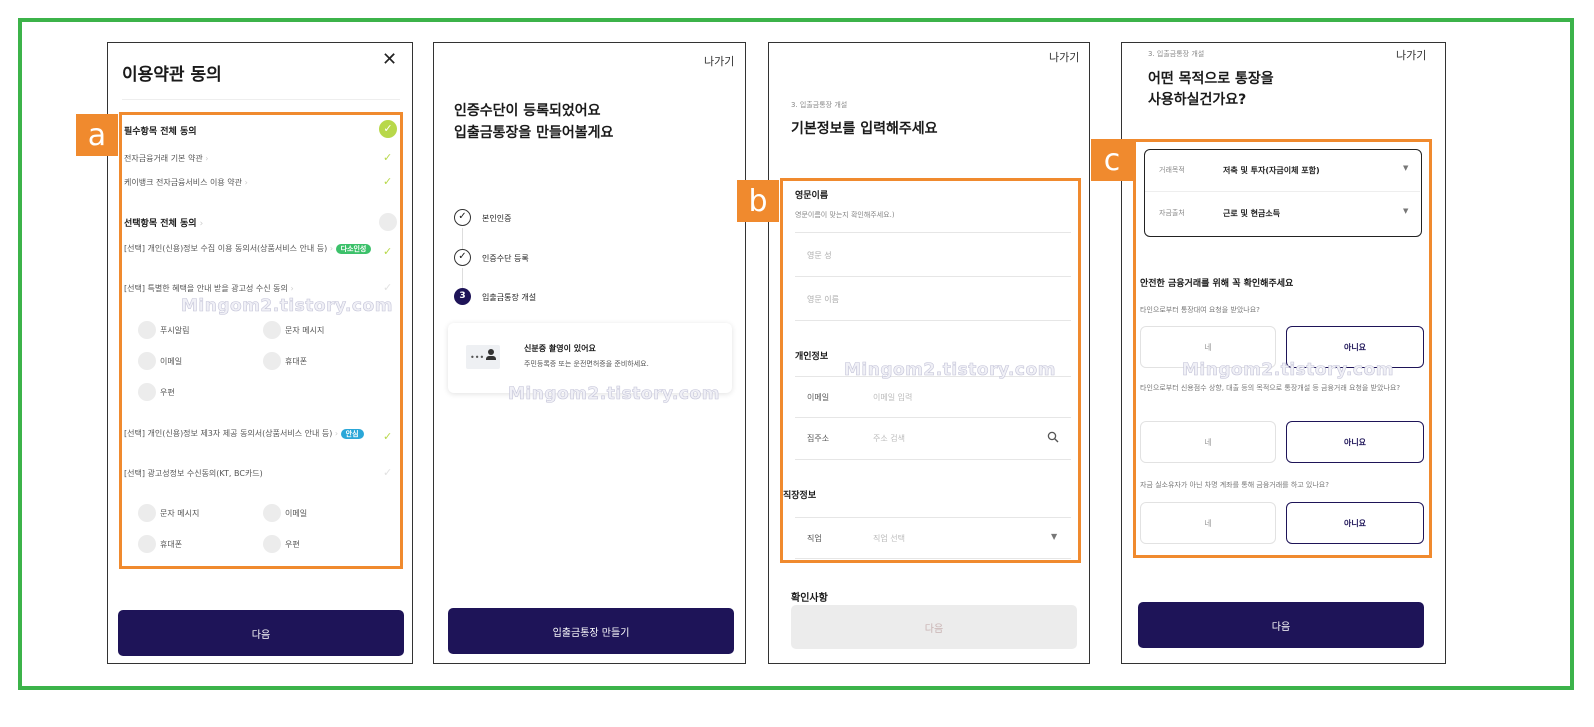 Image resolution: width=1594 pixels, height=727 pixels. What do you see at coordinates (591, 631) in the screenshot?
I see `create-account-button: 입출금통장 만들기` at bounding box center [591, 631].